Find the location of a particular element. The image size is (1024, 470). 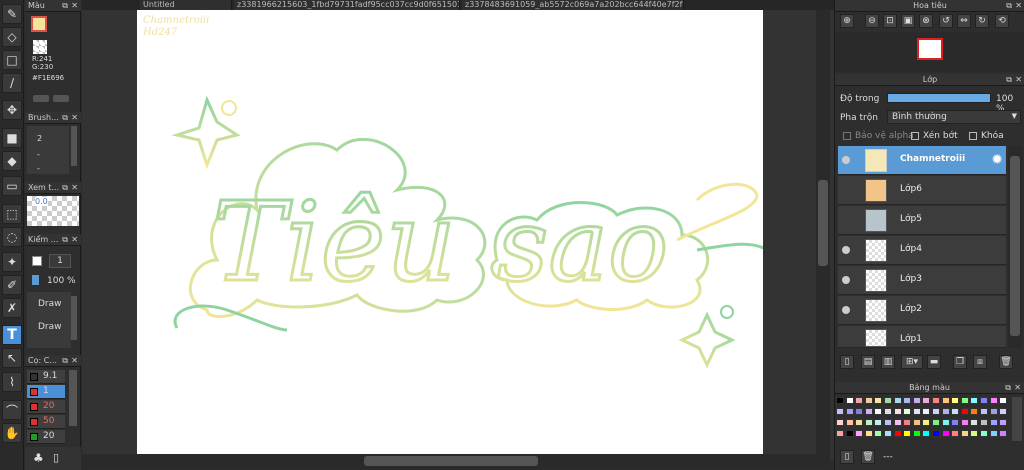

eraser-tool-icon: ◇ is located at coordinates (12, 37).